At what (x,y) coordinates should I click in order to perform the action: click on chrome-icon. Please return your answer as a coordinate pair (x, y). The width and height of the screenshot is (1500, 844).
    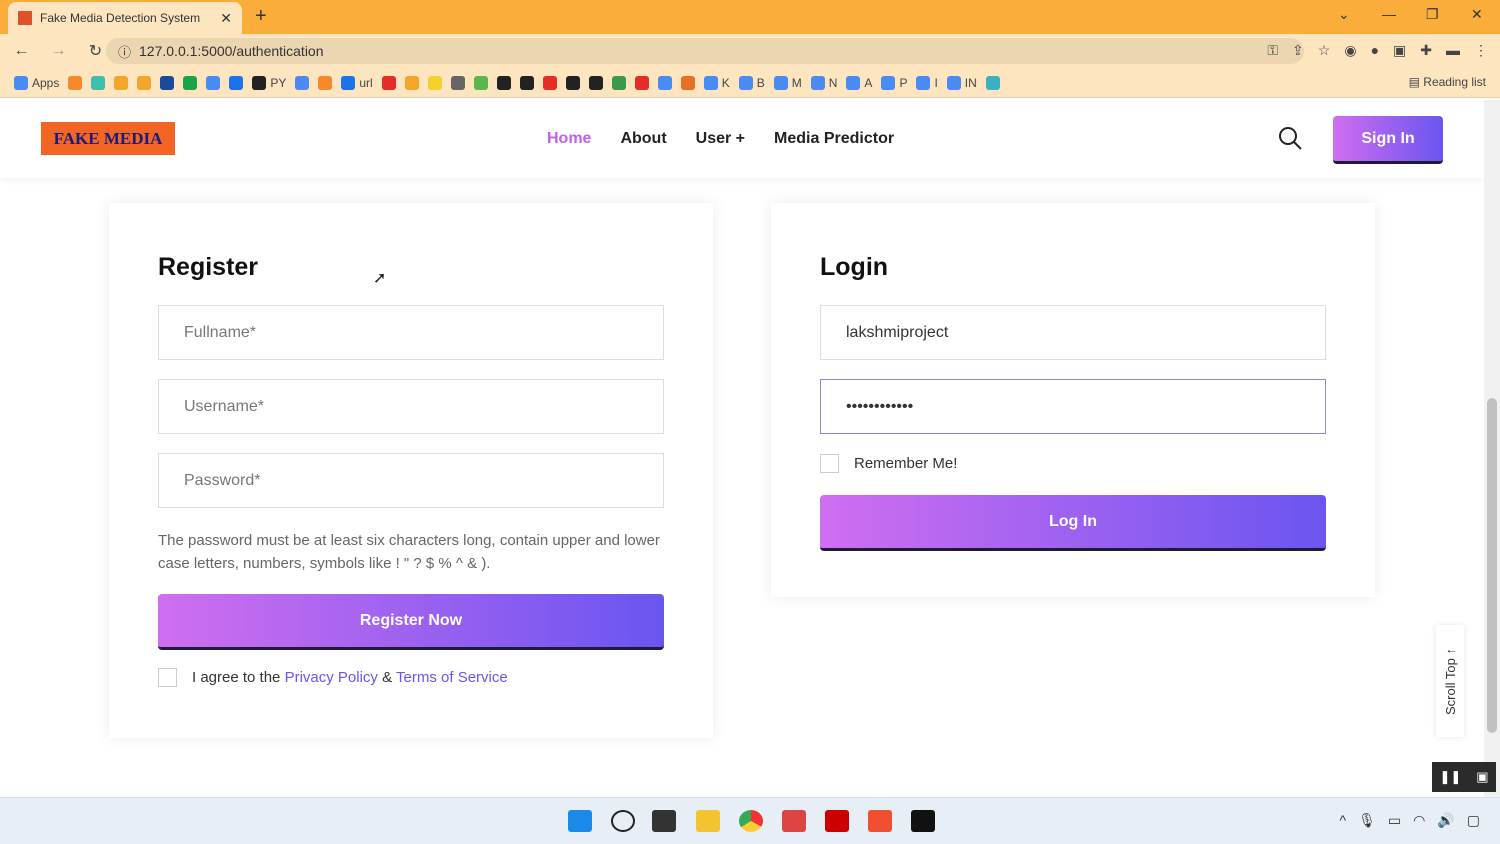
    Looking at the image, I should click on (751, 821).